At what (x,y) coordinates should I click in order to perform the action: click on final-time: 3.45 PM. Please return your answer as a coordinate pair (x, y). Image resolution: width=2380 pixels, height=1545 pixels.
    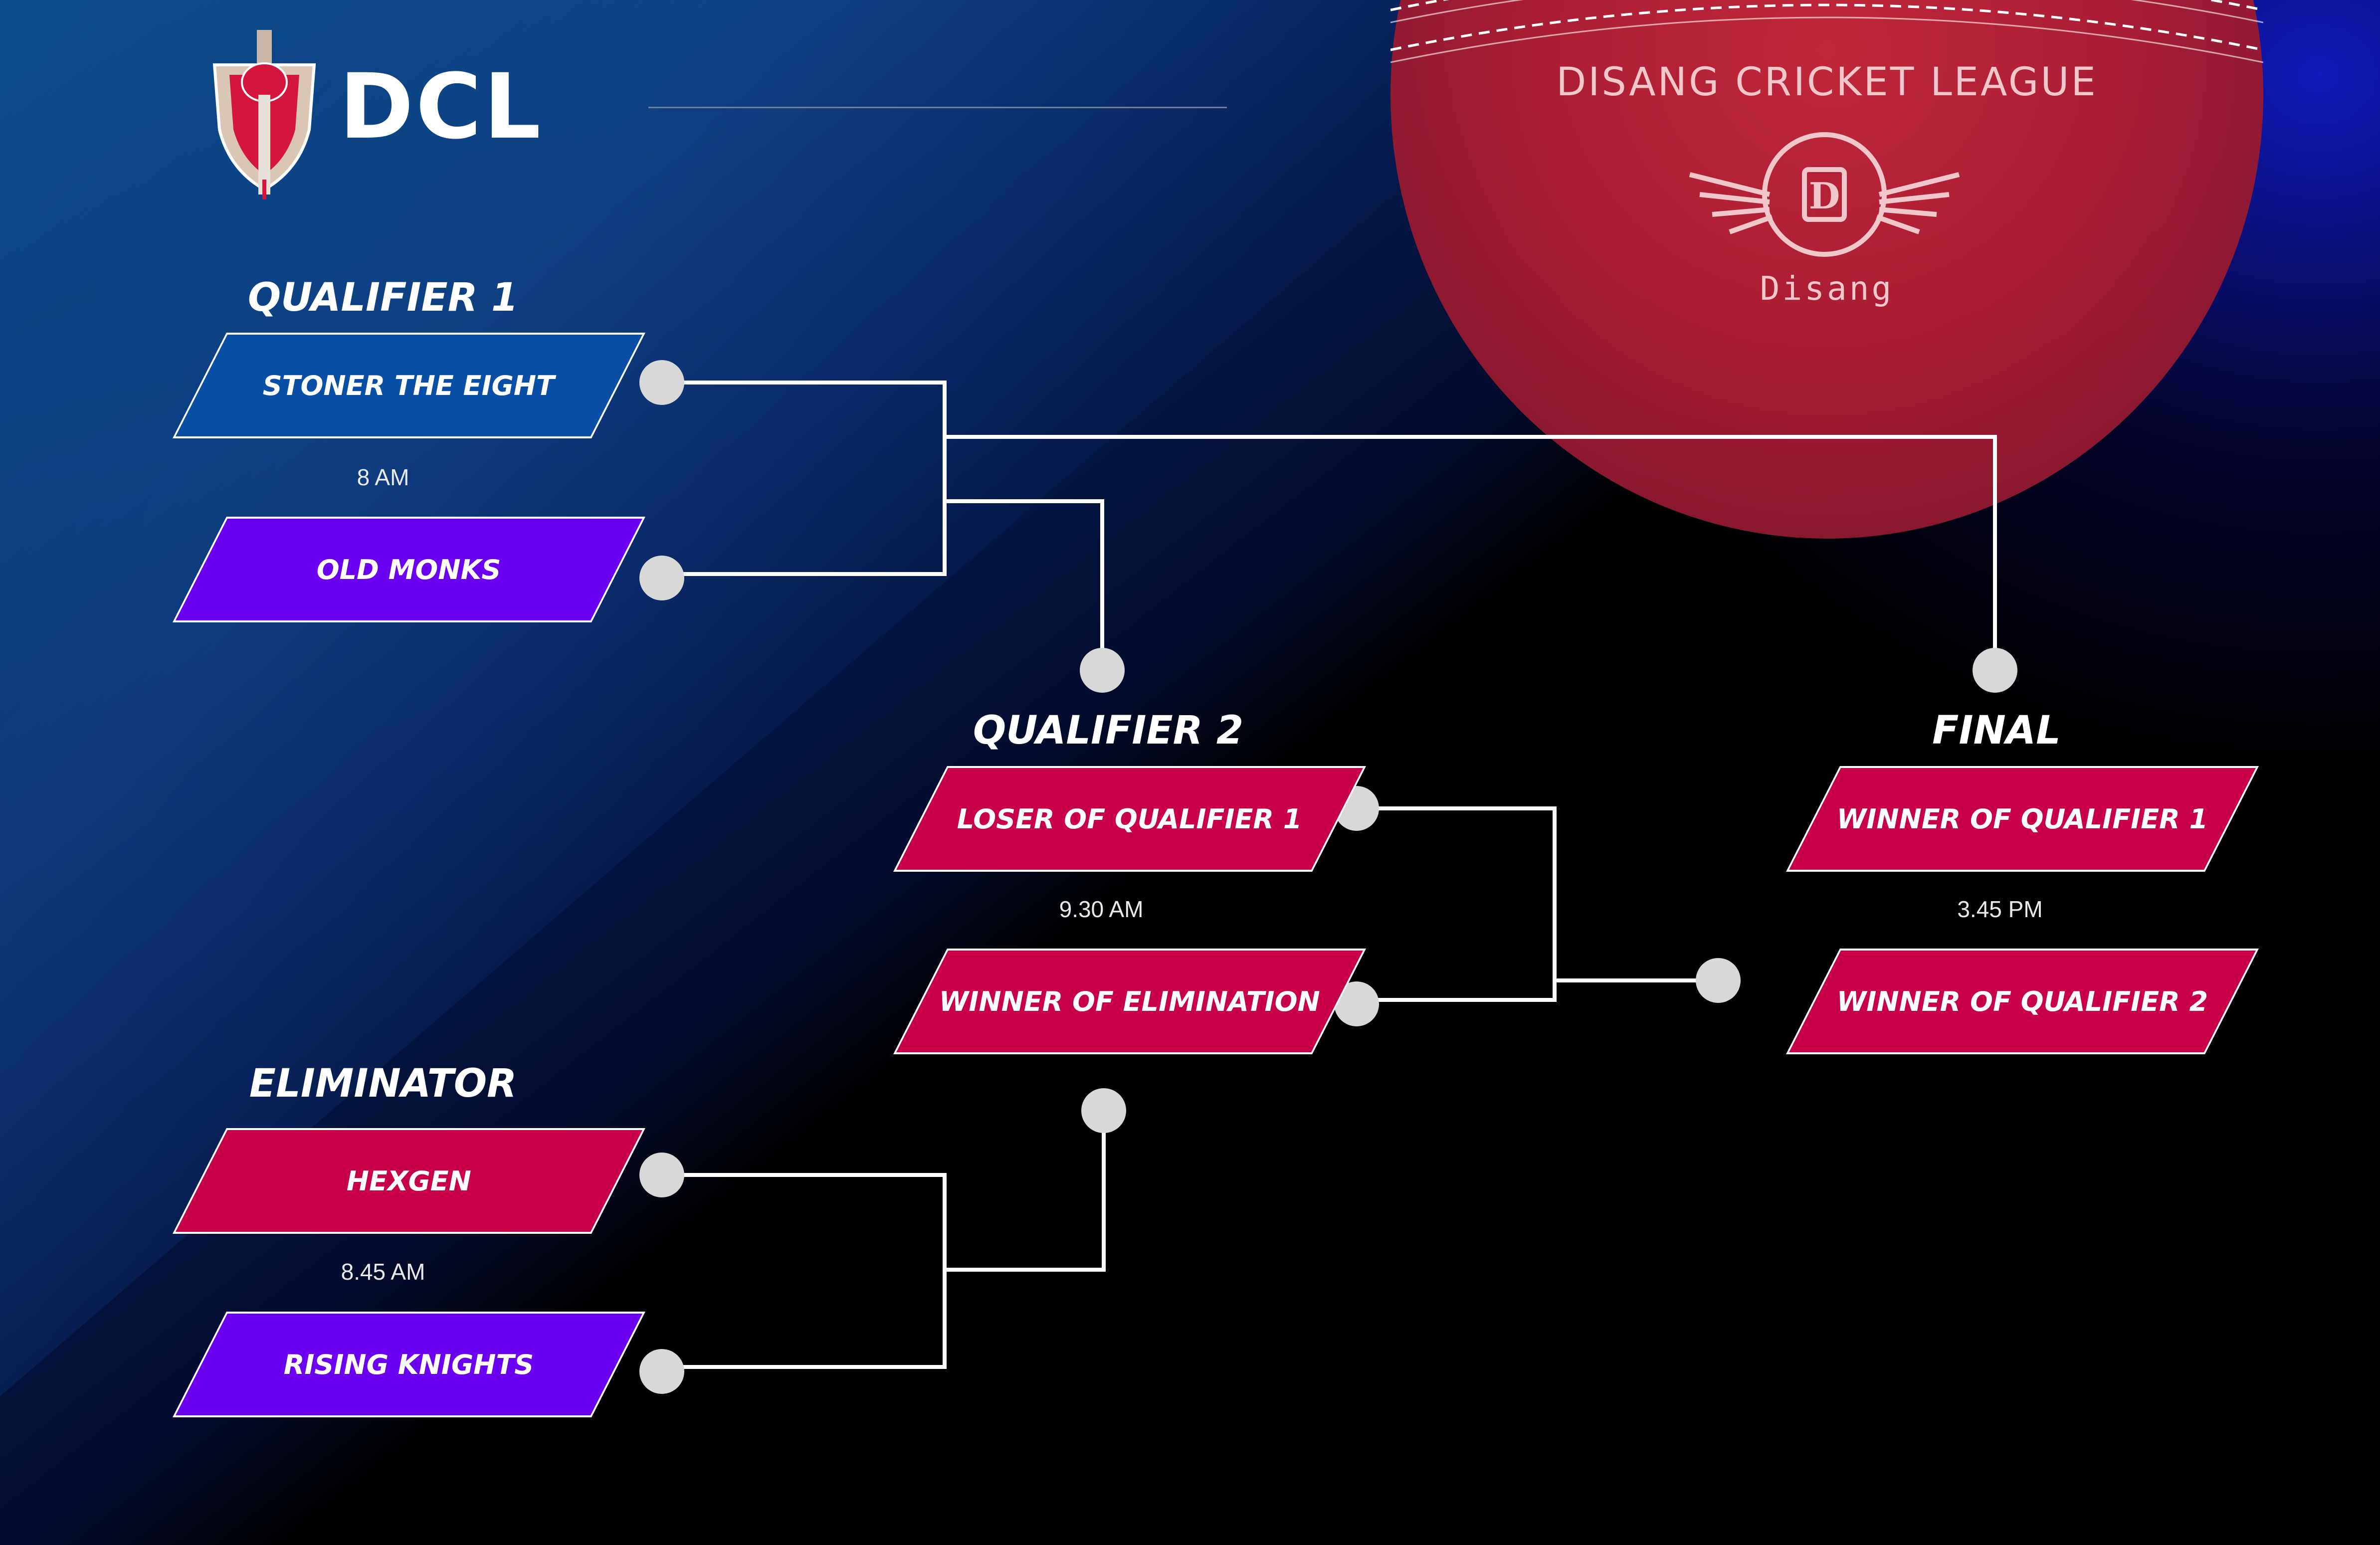
    Looking at the image, I should click on (2000, 909).